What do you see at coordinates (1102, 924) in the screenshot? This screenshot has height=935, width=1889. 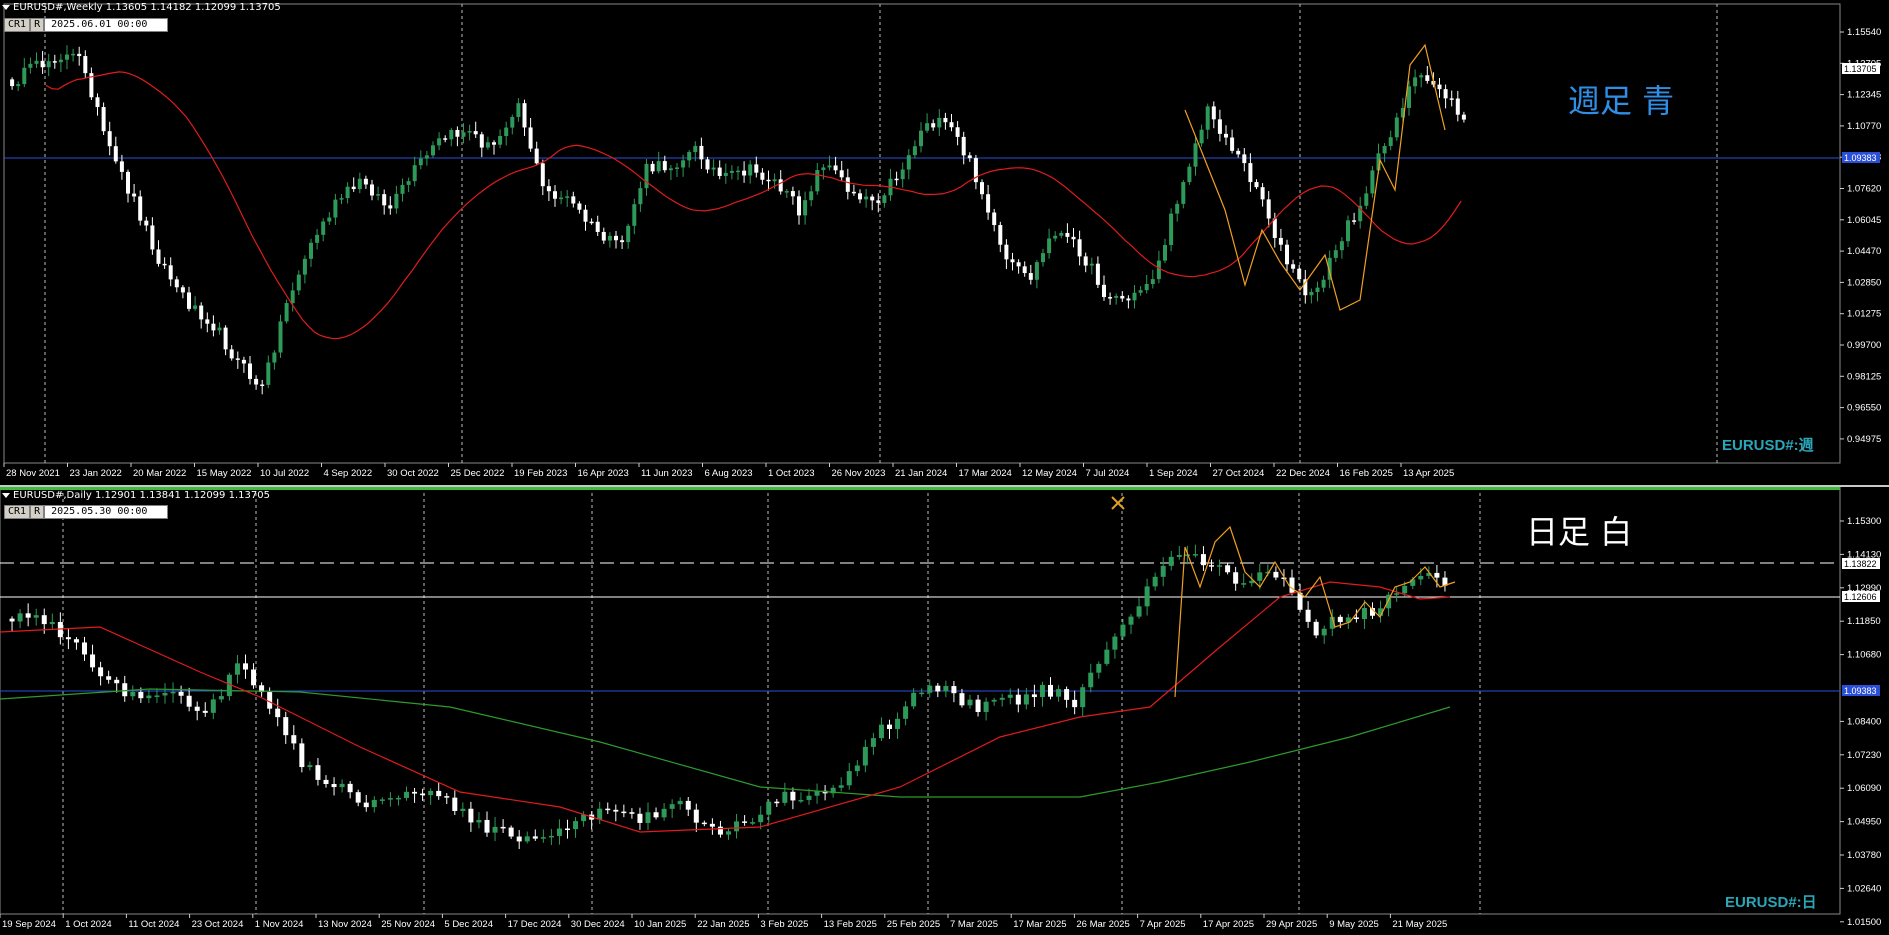 I see `date-label: 26 Mar 2025` at bounding box center [1102, 924].